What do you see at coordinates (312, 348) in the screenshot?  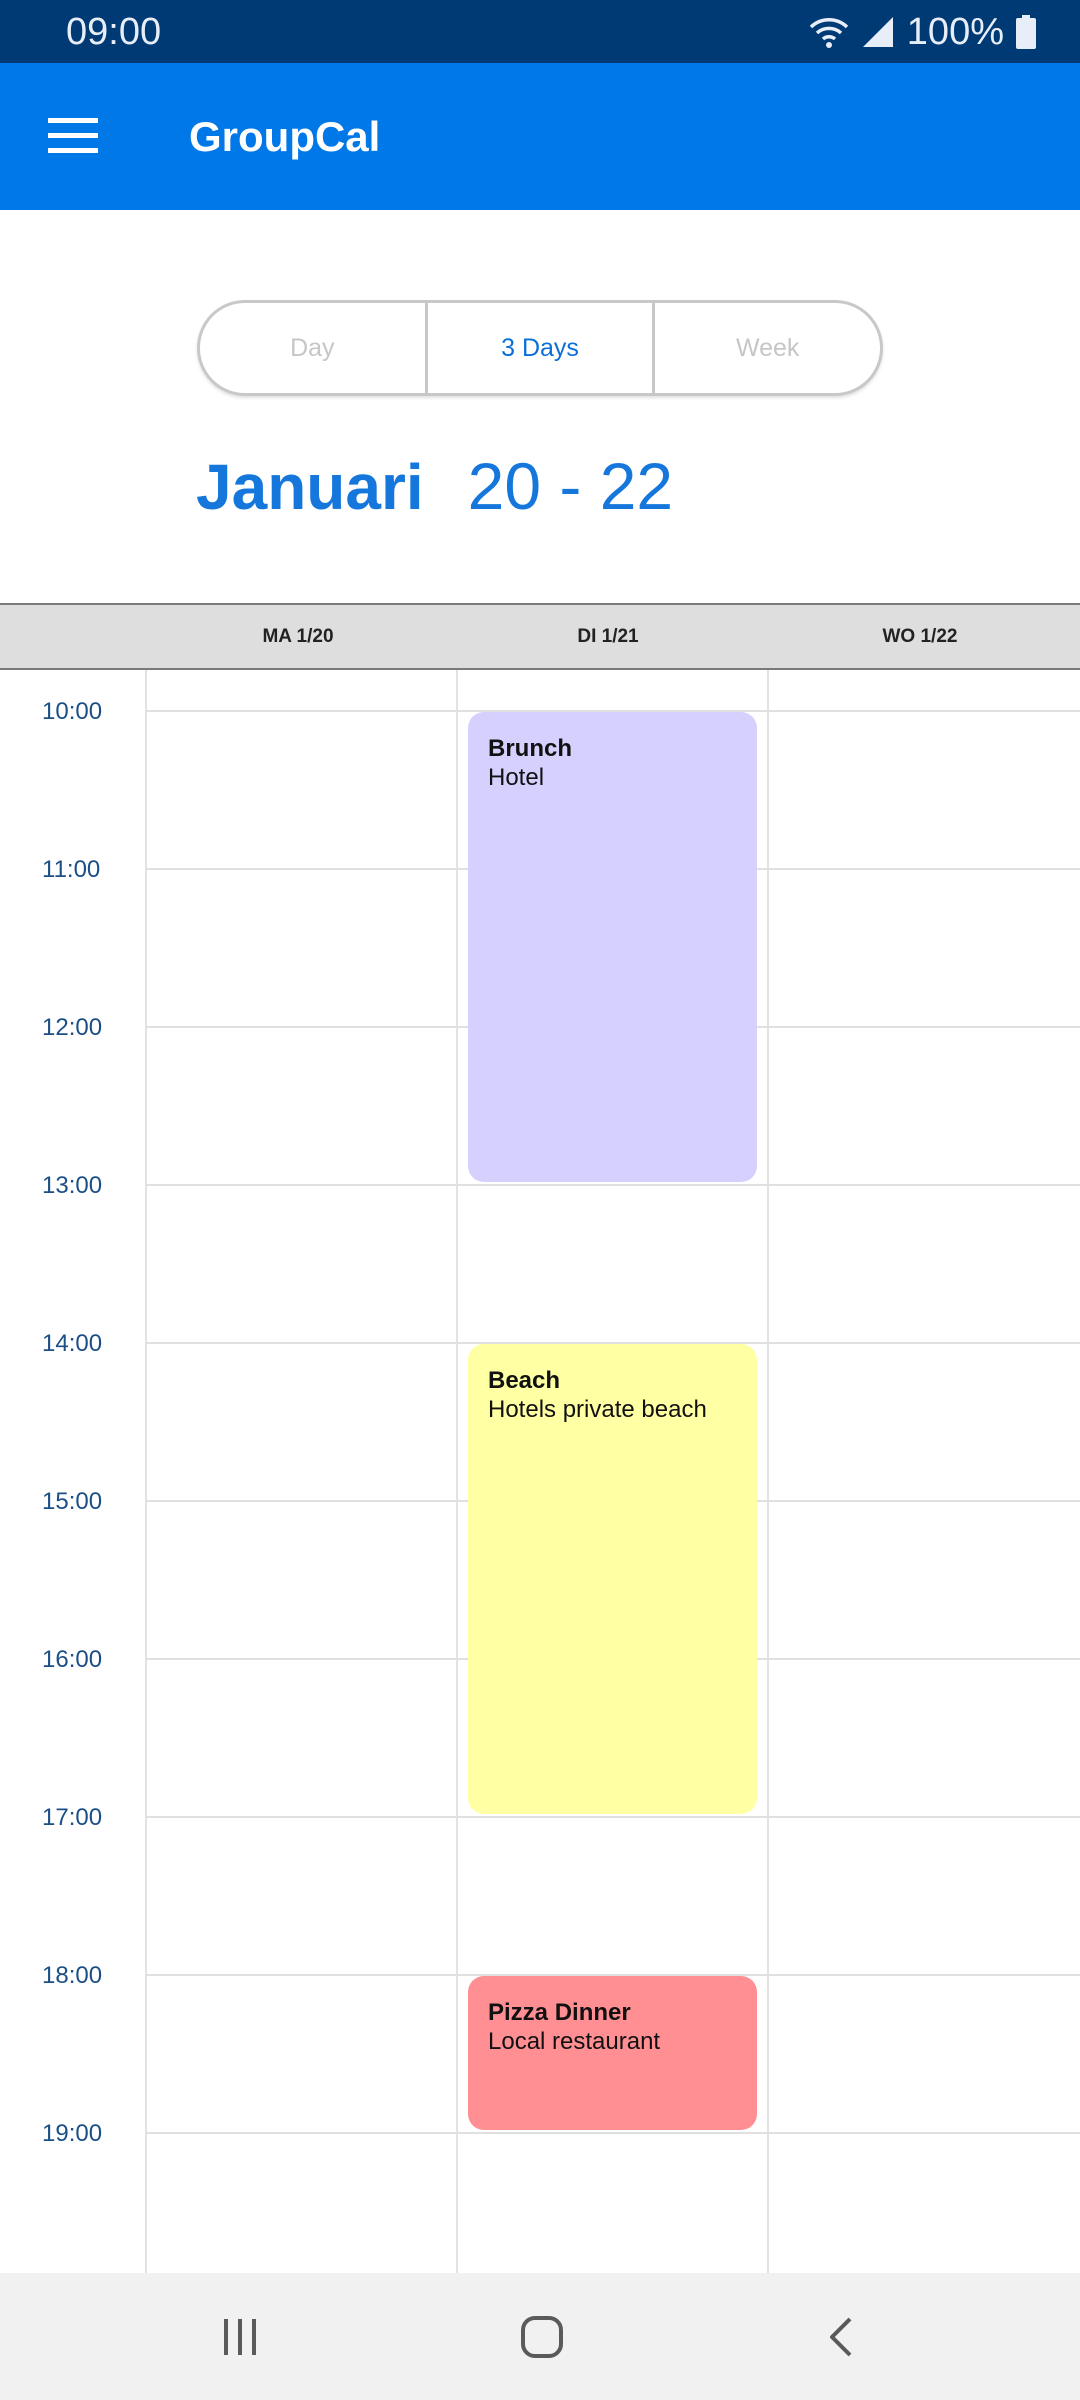 I see `view-option-day: Day` at bounding box center [312, 348].